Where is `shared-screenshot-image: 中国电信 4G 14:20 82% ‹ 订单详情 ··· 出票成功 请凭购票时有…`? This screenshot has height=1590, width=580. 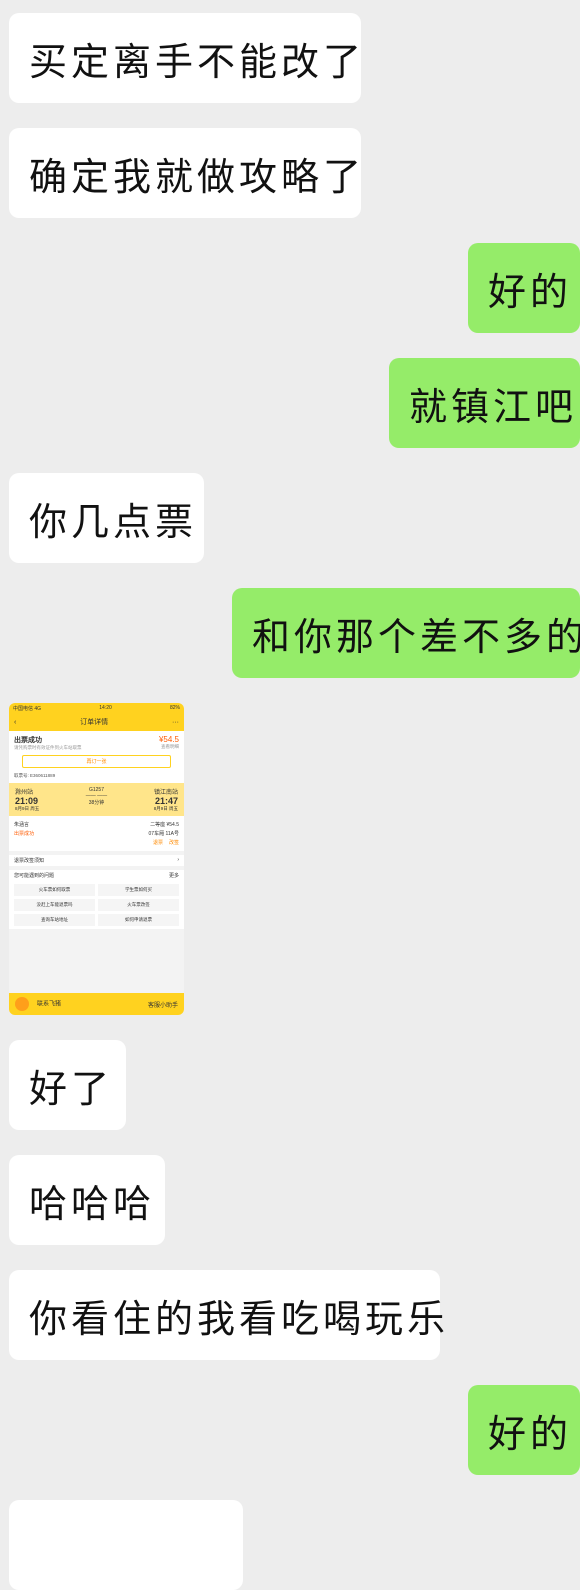
shared-screenshot-image: 中国电信 4G 14:20 82% ‹ 订单详情 ··· 出票成功 请凭购票时有… is located at coordinates (96, 859).